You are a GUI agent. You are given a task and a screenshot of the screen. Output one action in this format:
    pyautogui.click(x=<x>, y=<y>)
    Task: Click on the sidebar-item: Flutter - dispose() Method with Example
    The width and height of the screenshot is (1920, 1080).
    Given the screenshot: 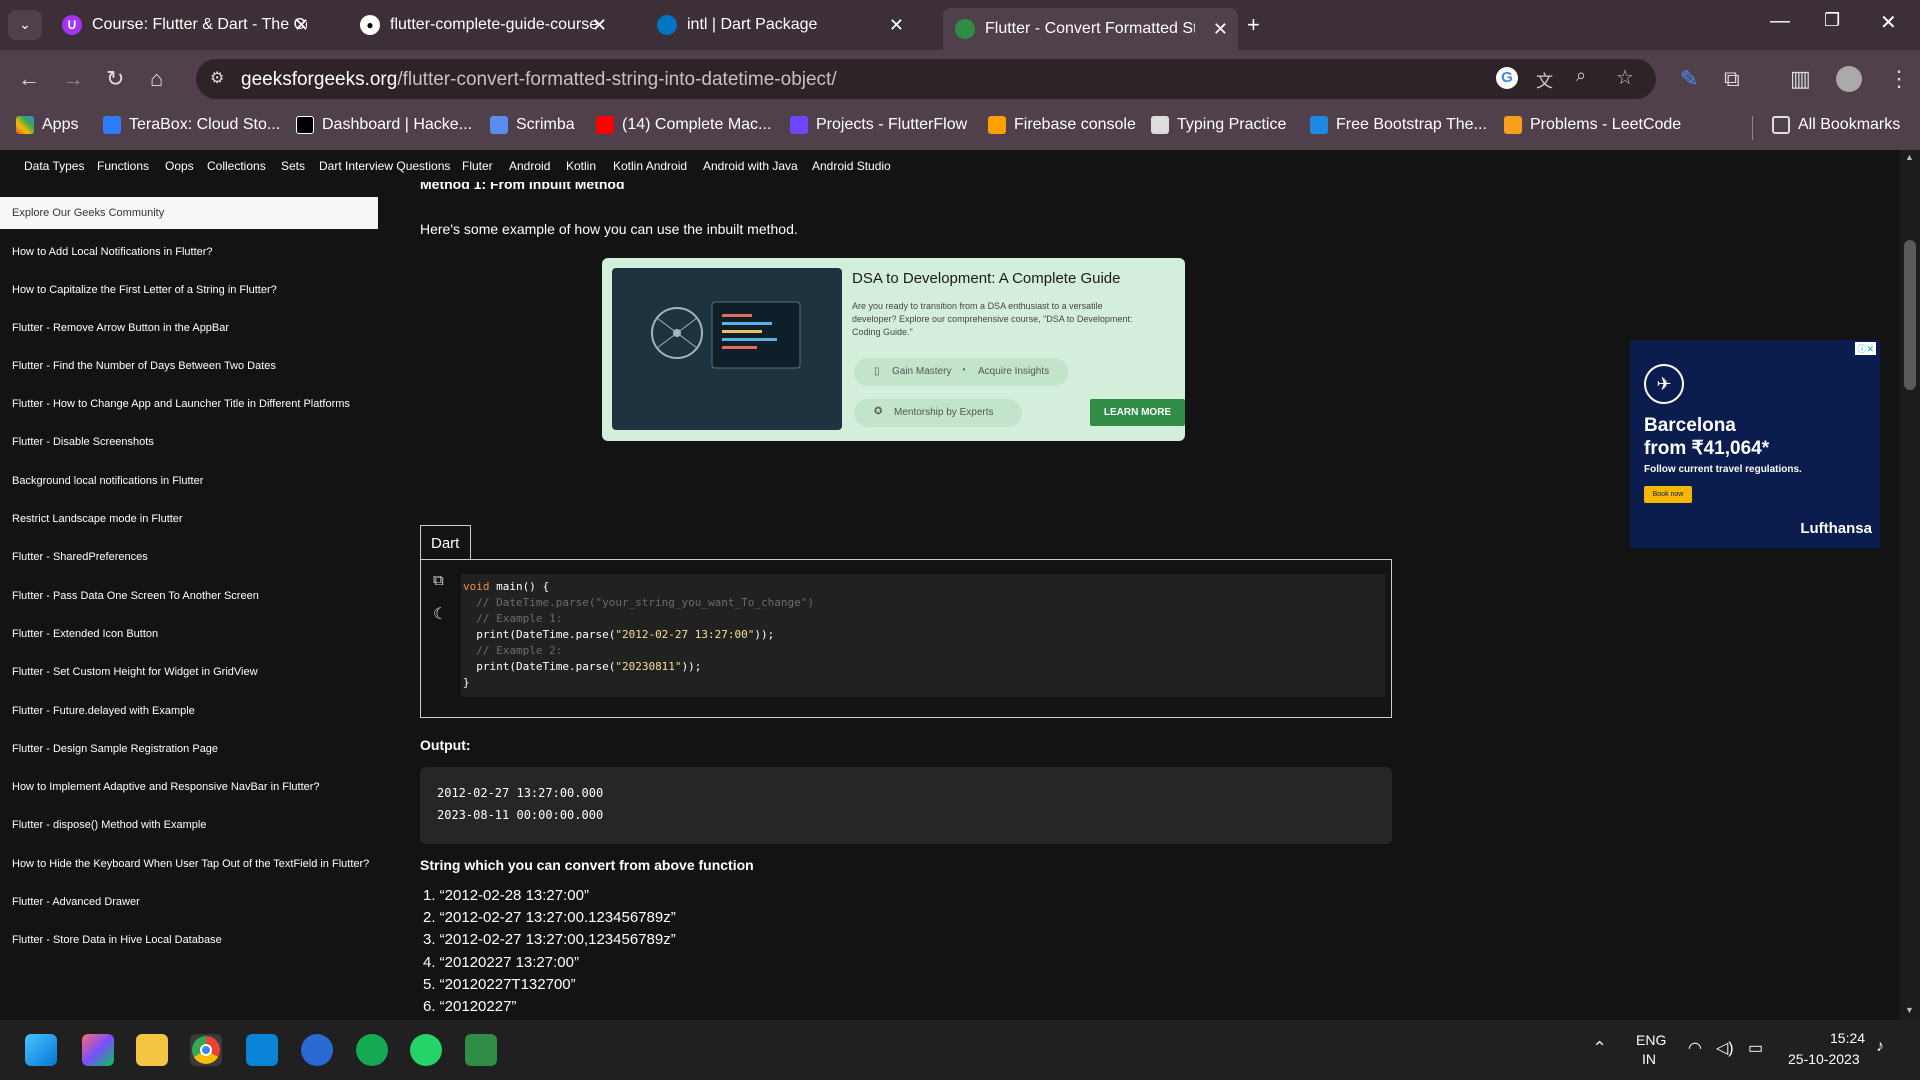 What is the action you would take?
    pyautogui.click(x=109, y=825)
    